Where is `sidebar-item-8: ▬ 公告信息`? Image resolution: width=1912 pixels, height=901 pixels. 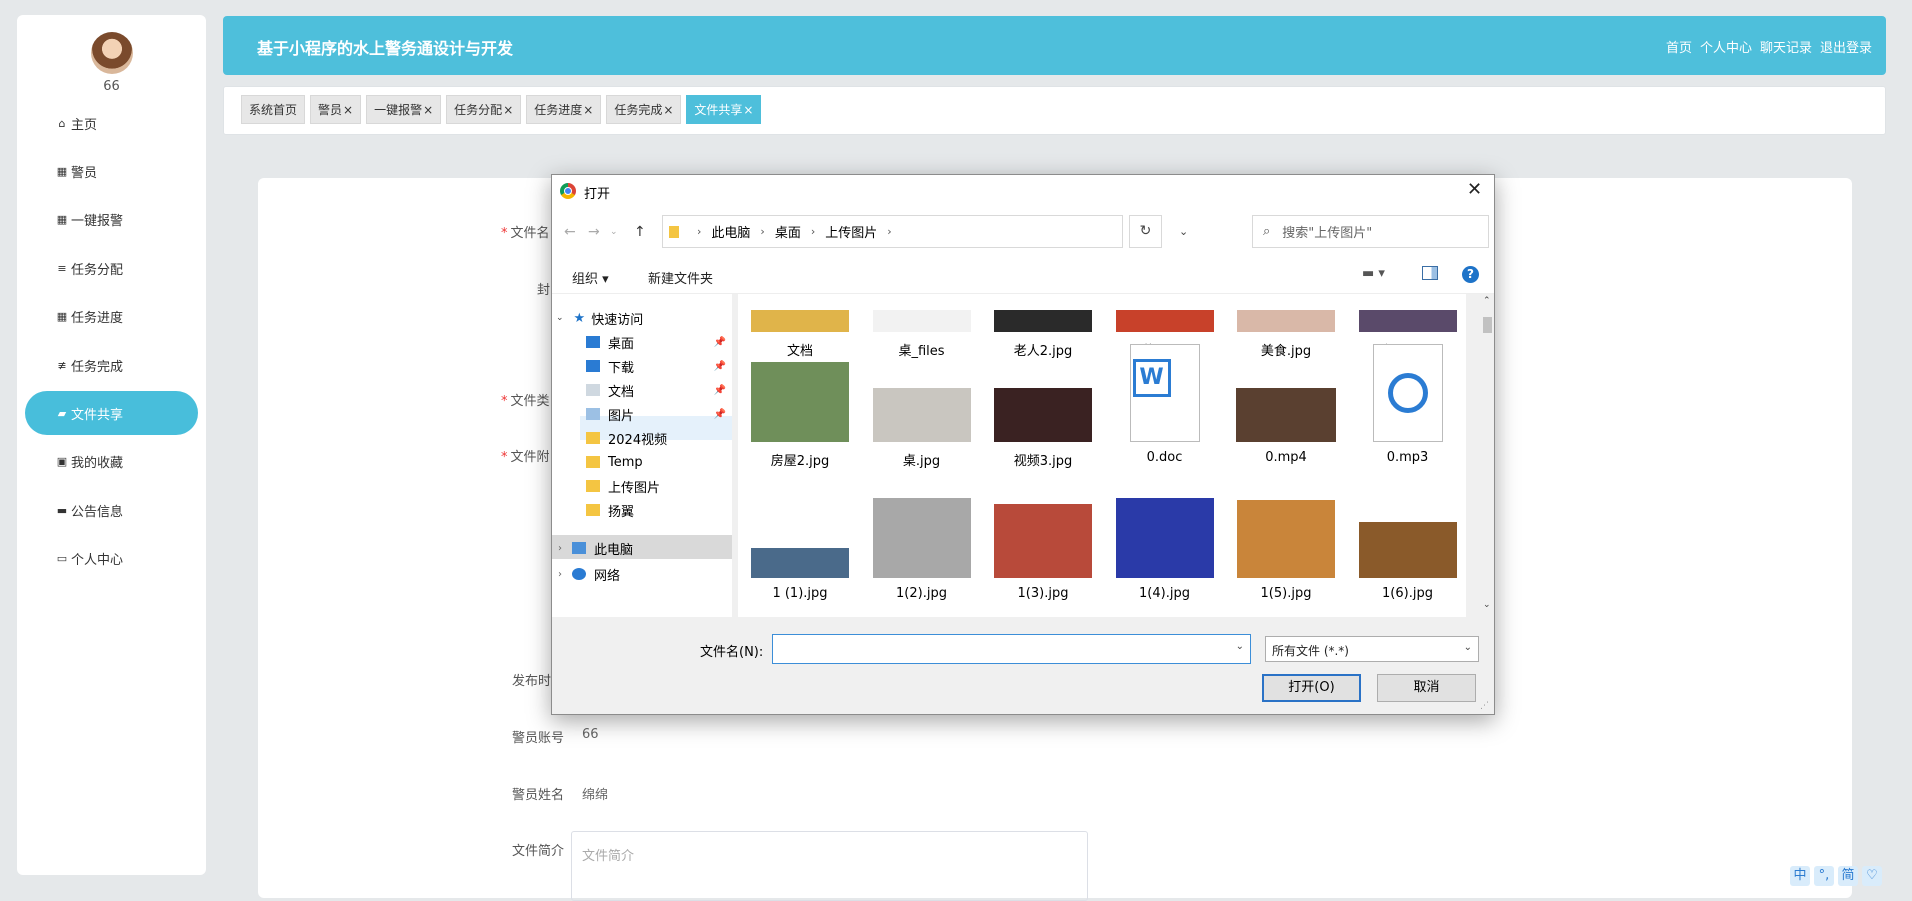
sidebar-item-8: ▬ 公告信息 is located at coordinates (111, 510).